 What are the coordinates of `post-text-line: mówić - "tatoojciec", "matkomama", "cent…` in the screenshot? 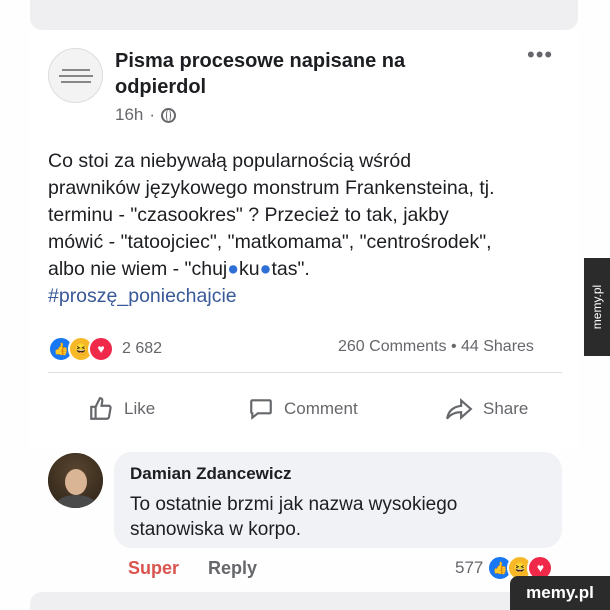 It's located at (270, 242).